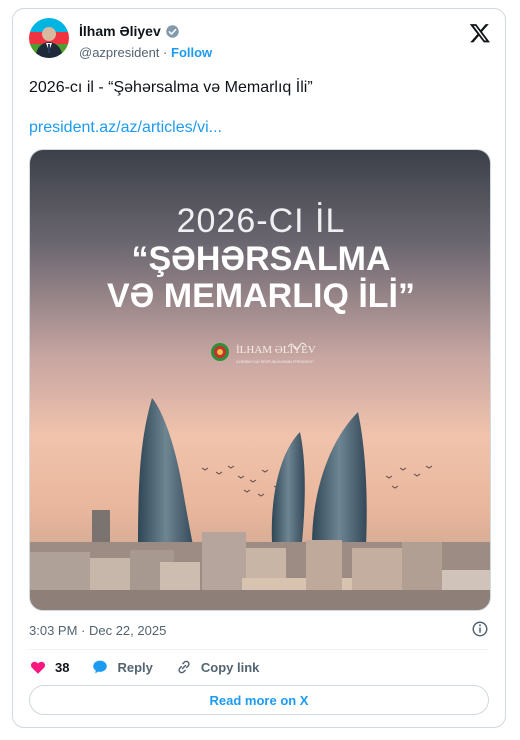 The height and width of the screenshot is (740, 520). What do you see at coordinates (97, 630) in the screenshot?
I see `tweet-timestamp: 3:03 PM · Dec 22, 2025` at bounding box center [97, 630].